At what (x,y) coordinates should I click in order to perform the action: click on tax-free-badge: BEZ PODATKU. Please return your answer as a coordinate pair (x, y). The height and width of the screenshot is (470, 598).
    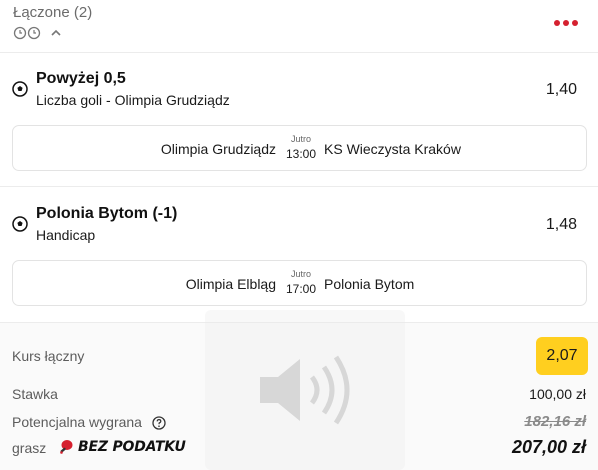
    Looking at the image, I should click on (122, 447).